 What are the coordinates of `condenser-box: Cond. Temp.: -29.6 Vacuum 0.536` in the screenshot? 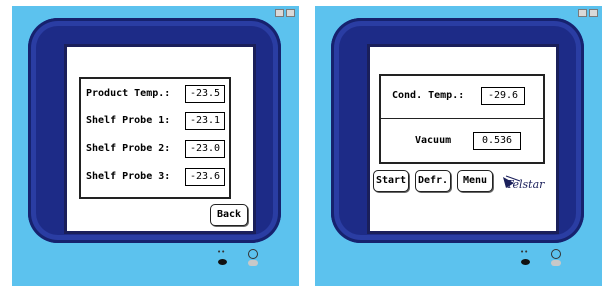 It's located at (462, 119).